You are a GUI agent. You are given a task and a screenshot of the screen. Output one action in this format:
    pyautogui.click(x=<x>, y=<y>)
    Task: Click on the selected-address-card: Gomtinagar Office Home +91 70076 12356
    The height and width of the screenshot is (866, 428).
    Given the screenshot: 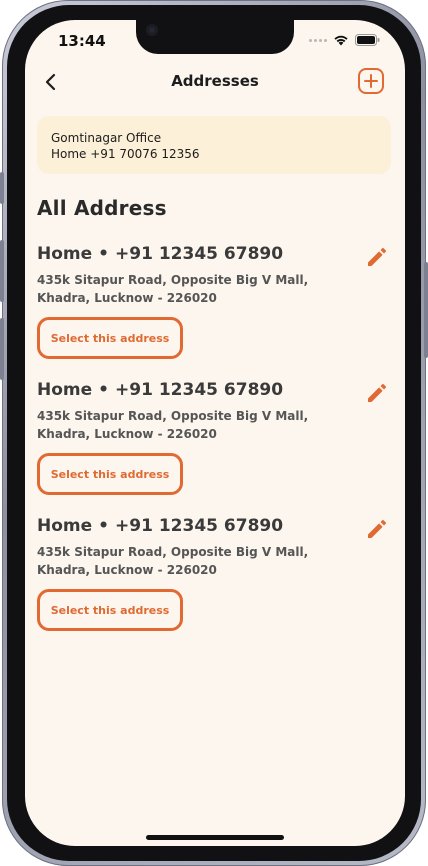 What is the action you would take?
    pyautogui.click(x=214, y=145)
    